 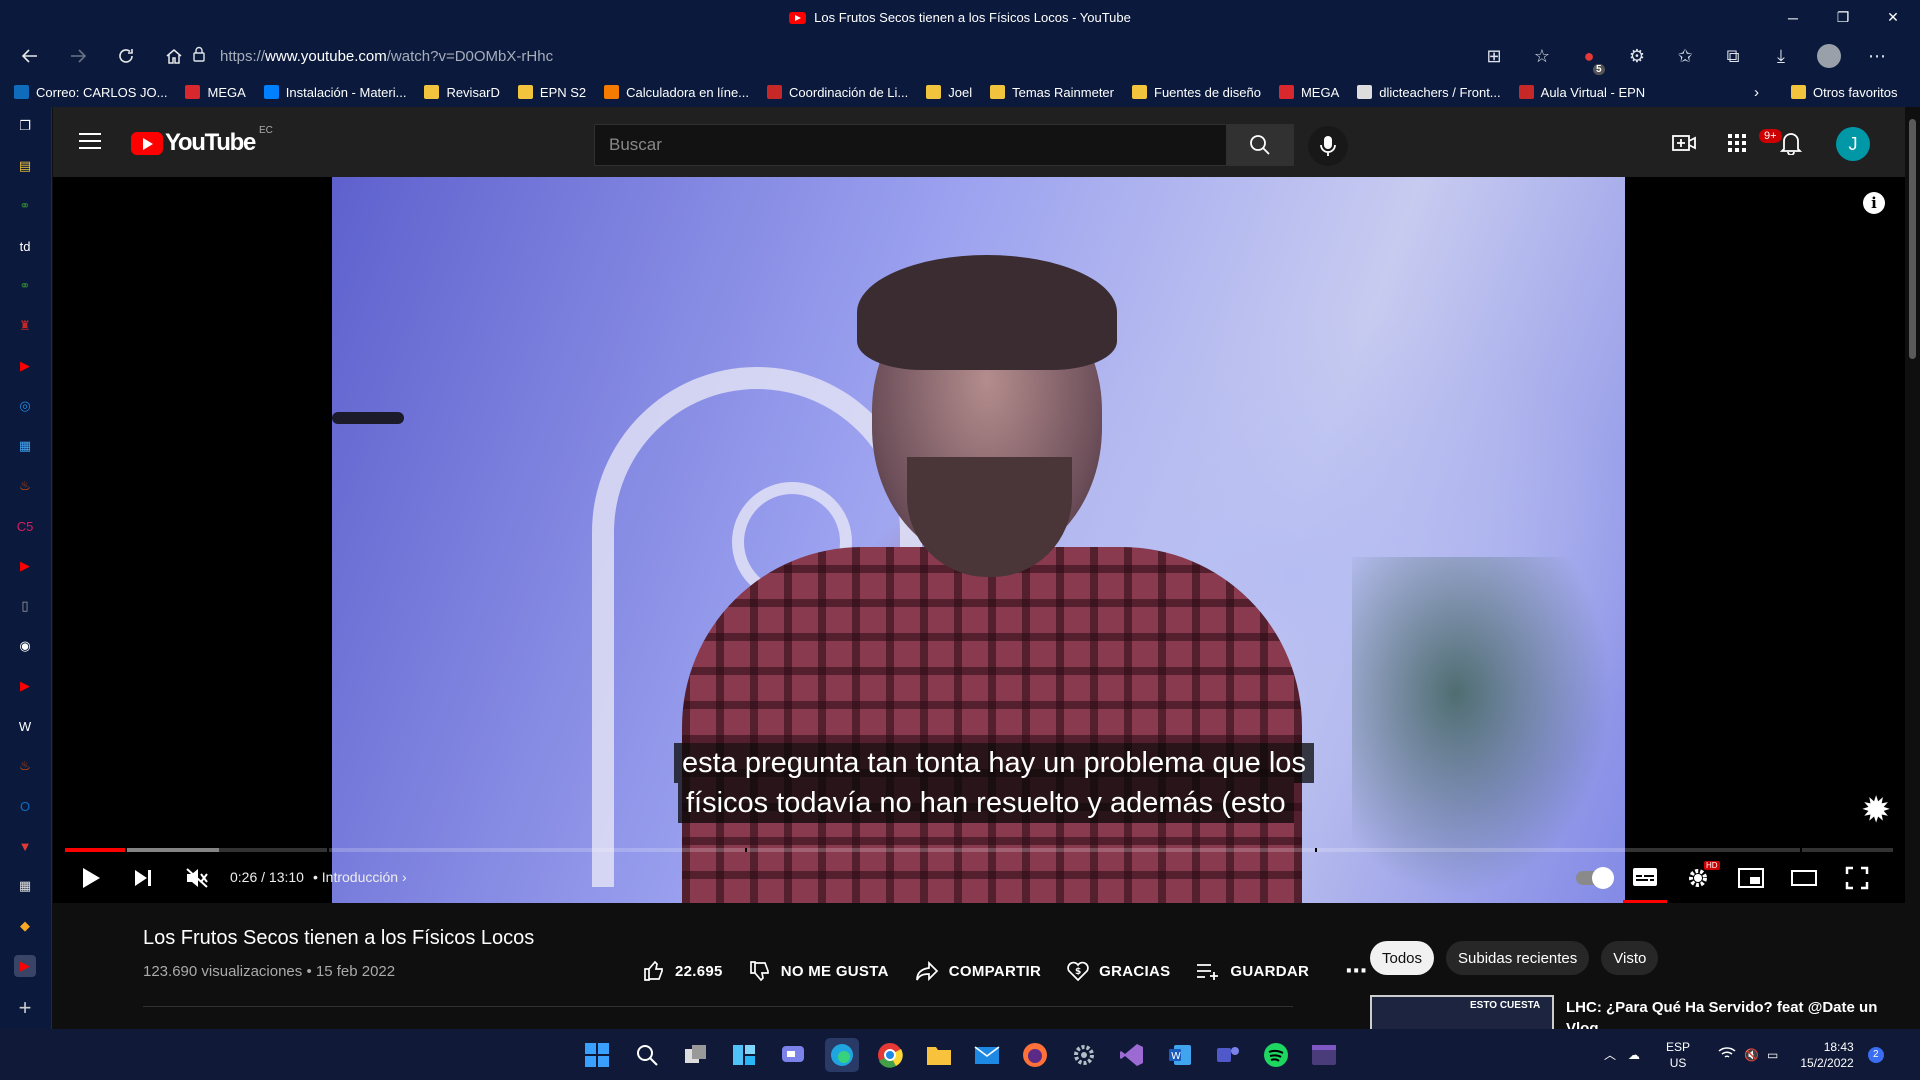 What do you see at coordinates (1678, 1055) in the screenshot?
I see `input-language: ESP US` at bounding box center [1678, 1055].